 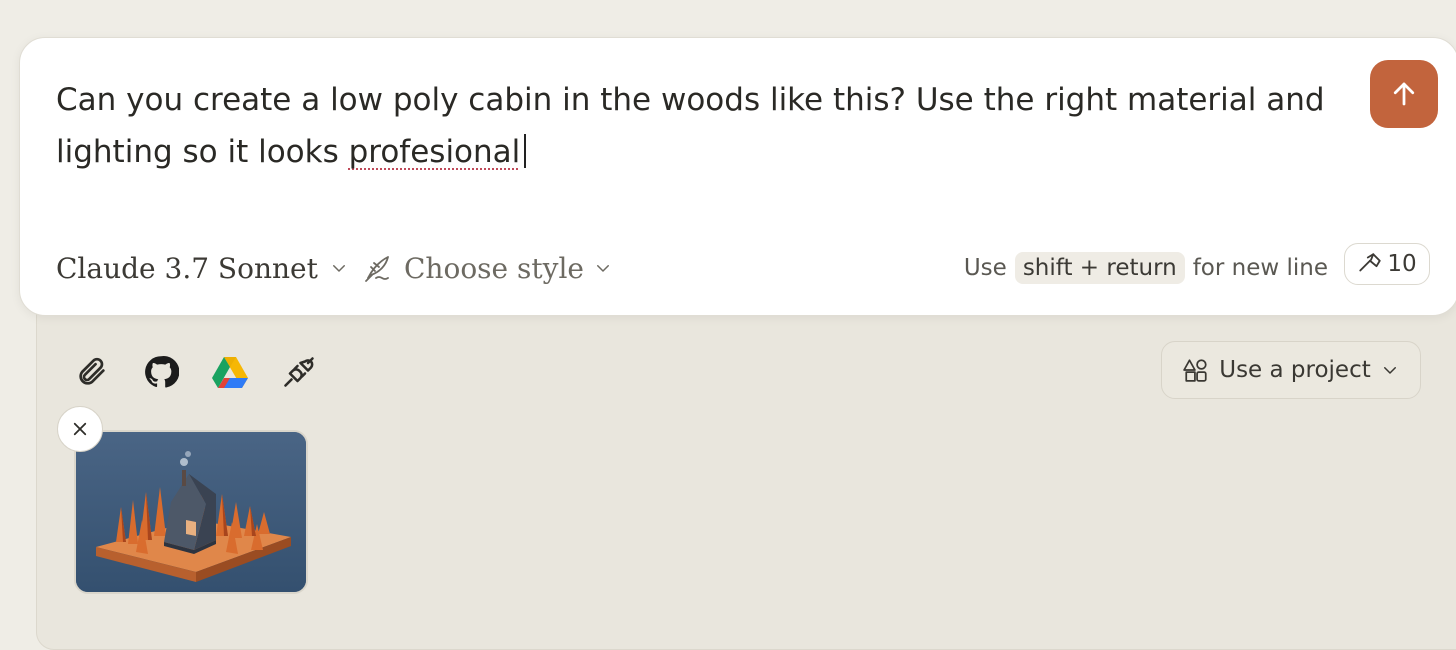 I want to click on hint-suffix: for new line, so click(x=1260, y=268).